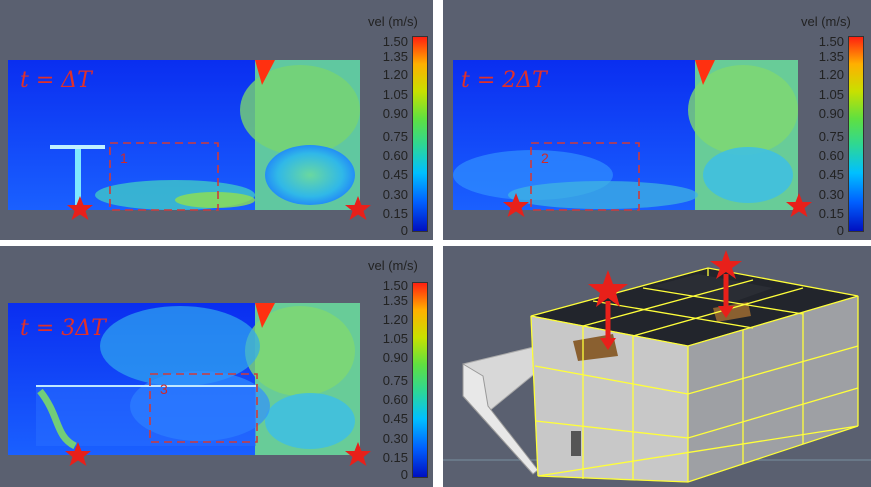 Image resolution: width=871 pixels, height=487 pixels. What do you see at coordinates (56, 80) in the screenshot?
I see `time-label-1: t = ΔT` at bounding box center [56, 80].